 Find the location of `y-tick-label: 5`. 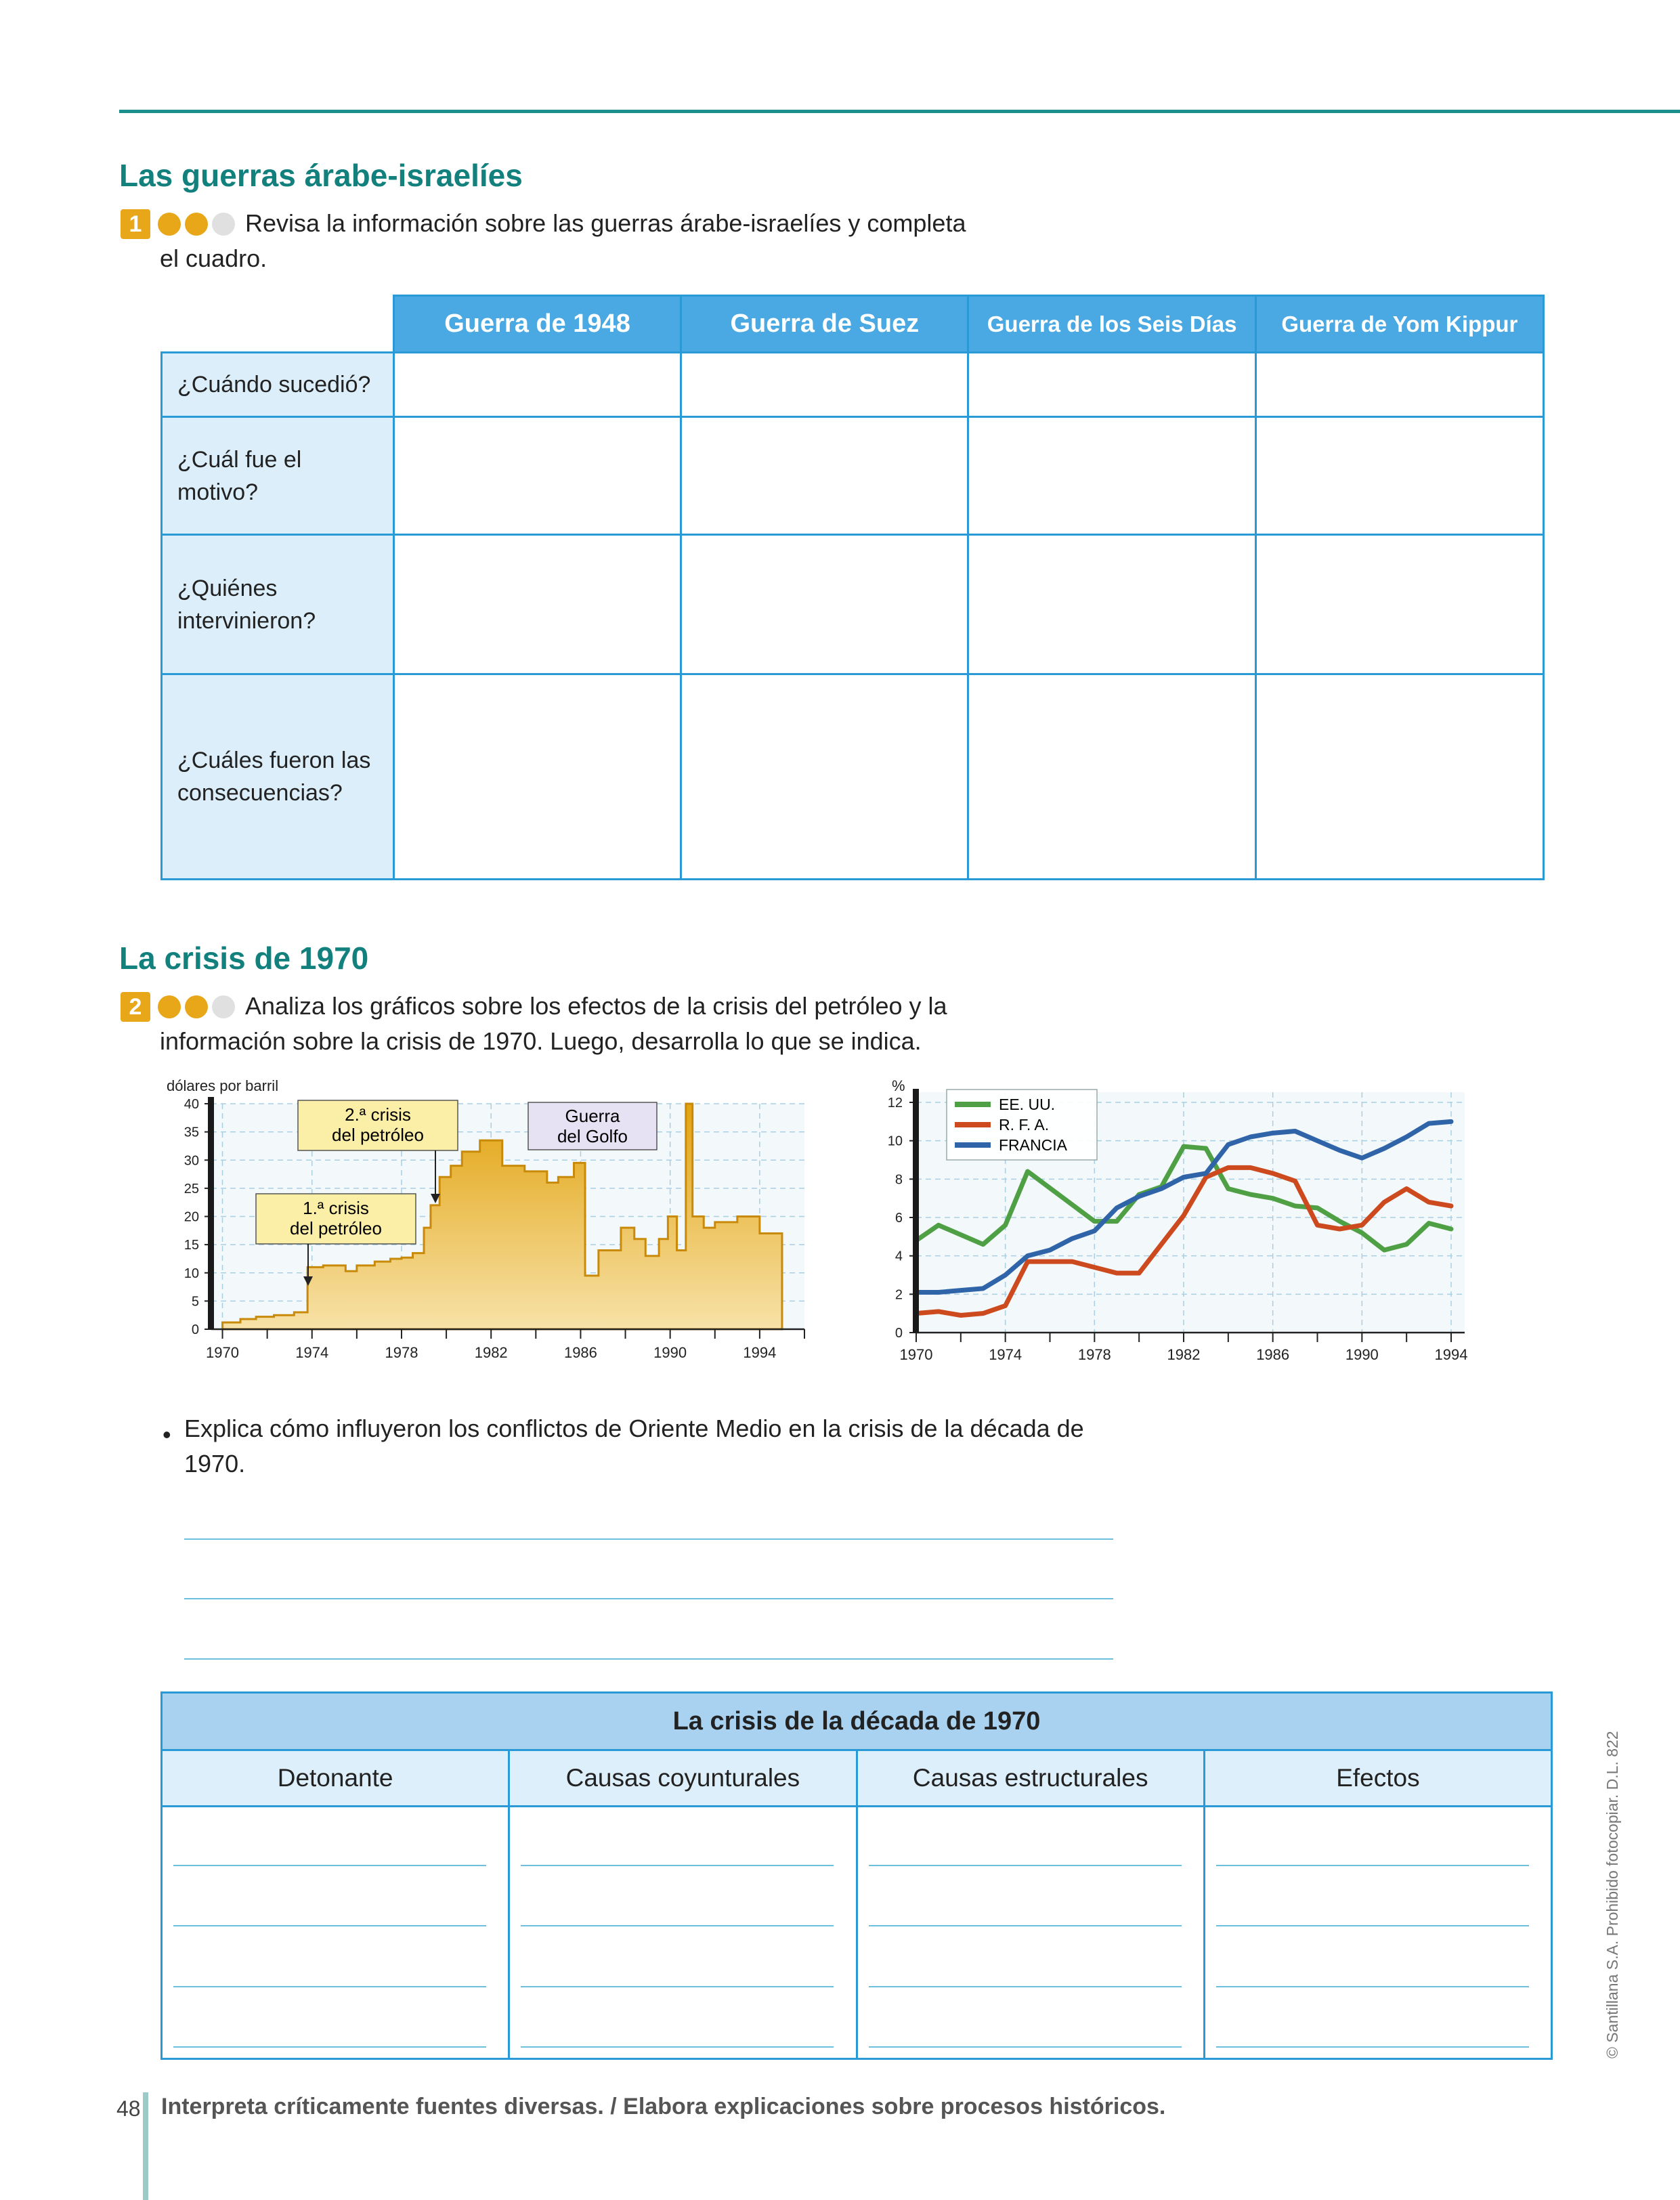

y-tick-label: 5 is located at coordinates (195, 1301).